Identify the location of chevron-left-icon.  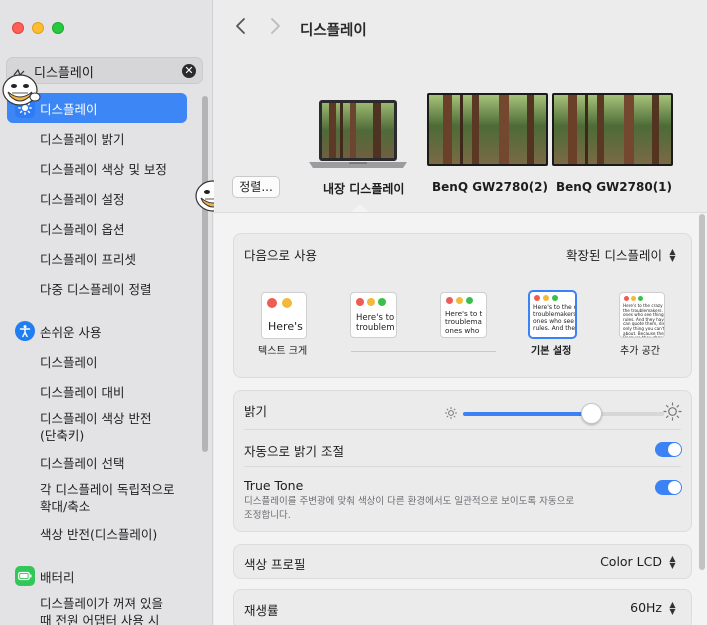
(240, 26).